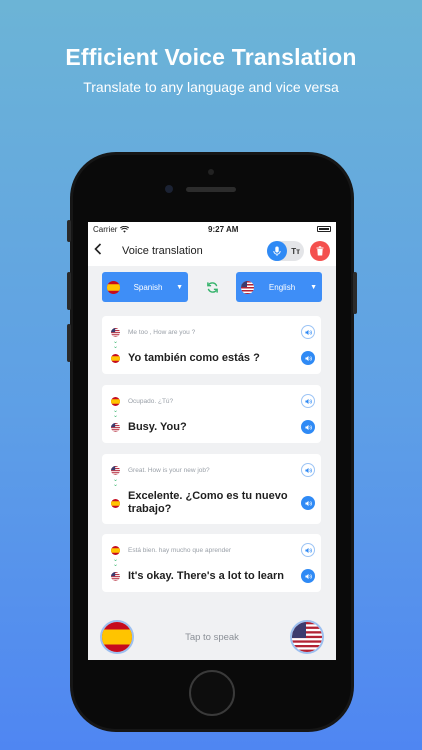 Image resolution: width=422 pixels, height=750 pixels. I want to click on translated-text: Excelente. ¿Como es tu nuevo trabajo?, so click(208, 502).